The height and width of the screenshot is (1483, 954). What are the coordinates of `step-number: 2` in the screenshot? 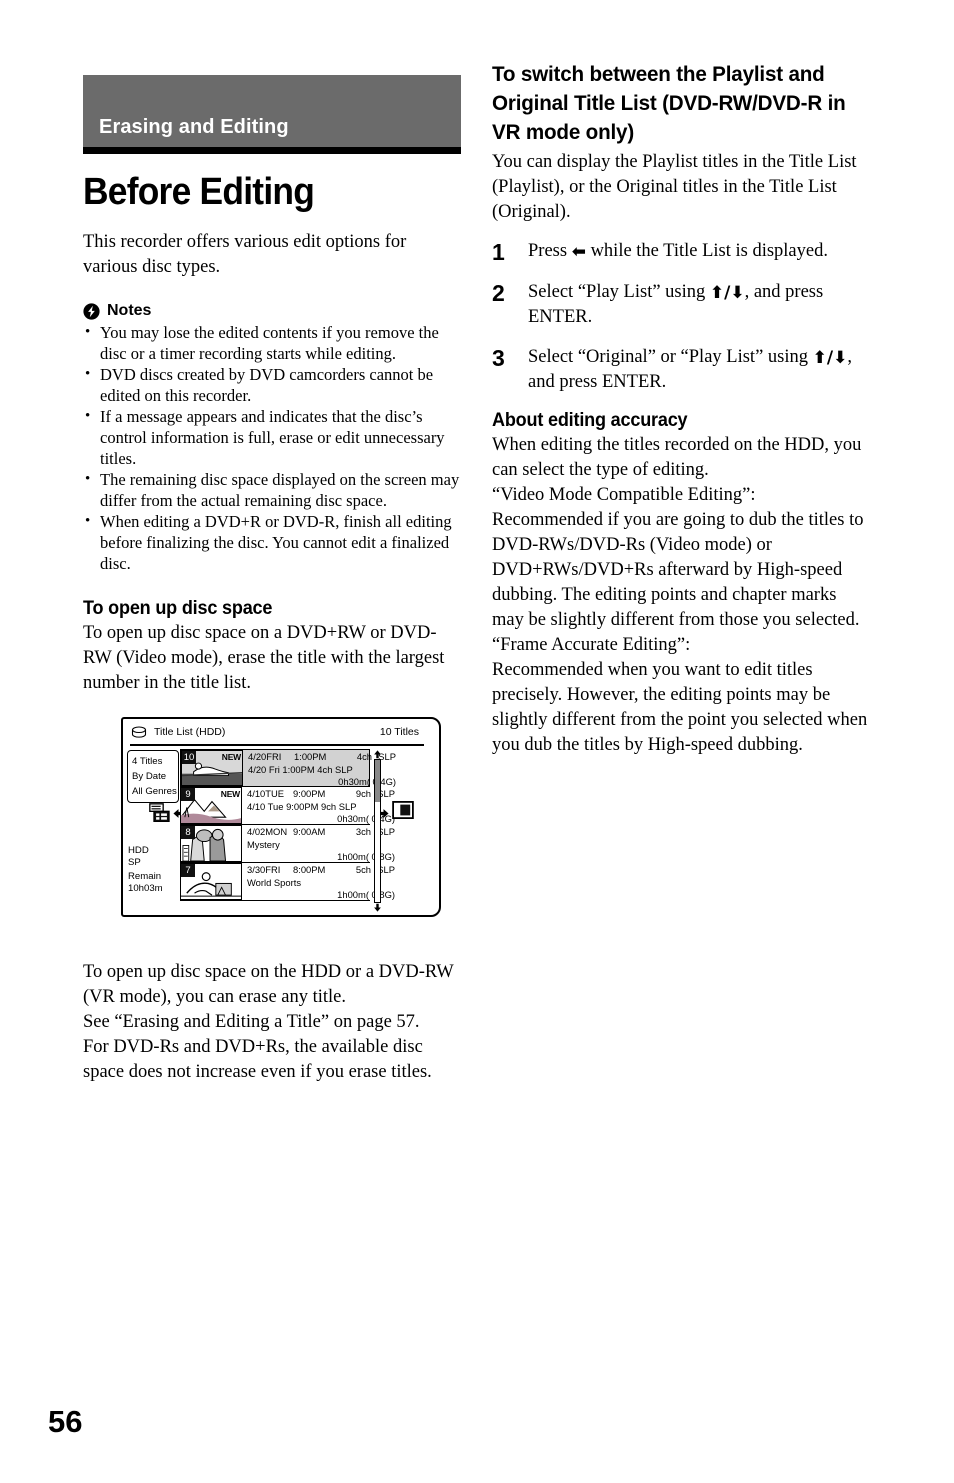 It's located at (498, 293).